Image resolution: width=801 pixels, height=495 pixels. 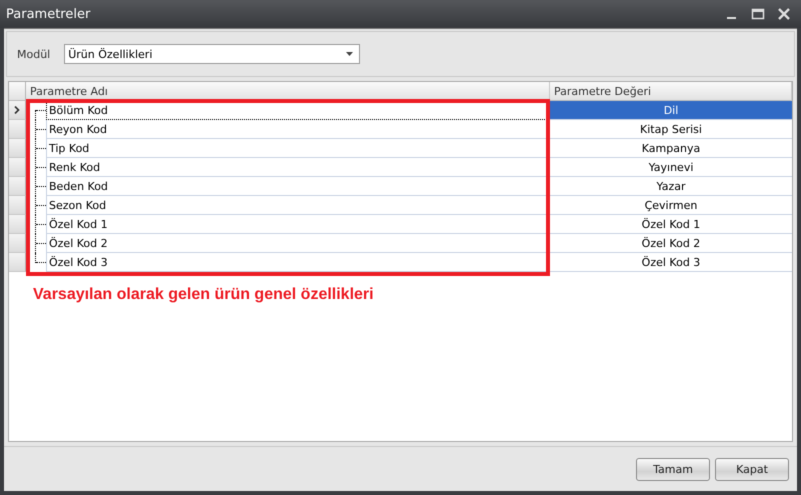 I want to click on table-cell: Kitap Serisi, so click(x=671, y=129).